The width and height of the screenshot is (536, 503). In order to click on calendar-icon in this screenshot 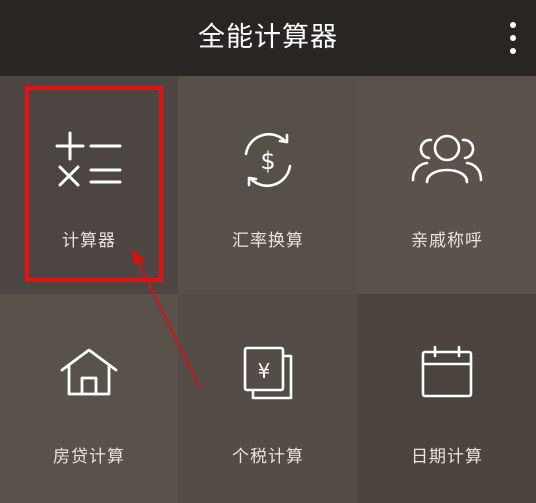, I will do `click(447, 371)`.